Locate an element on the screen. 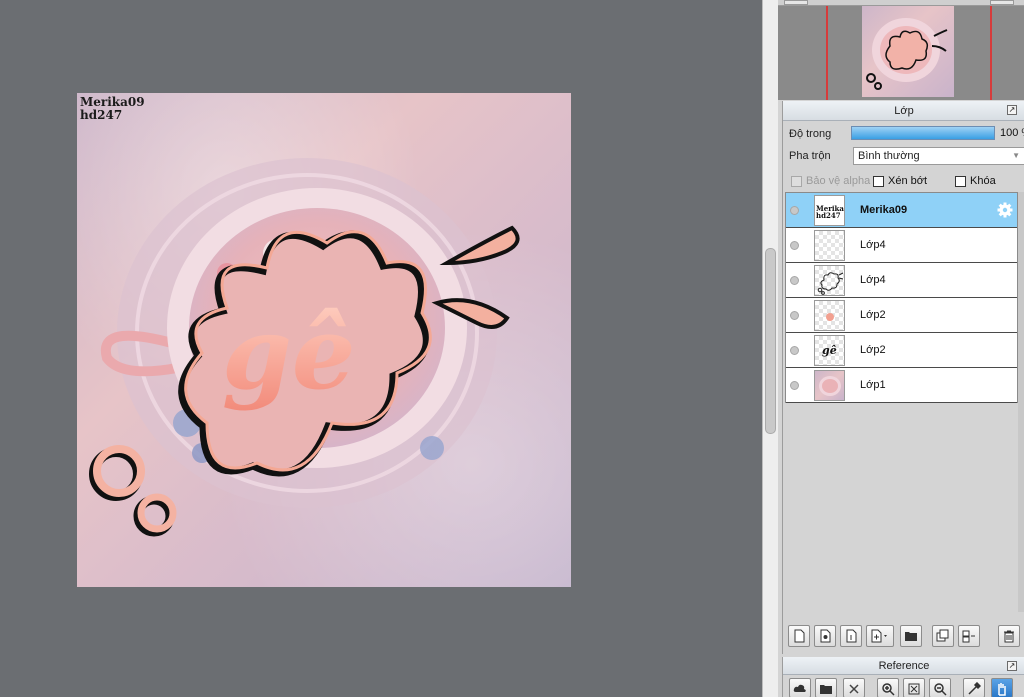 This screenshot has width=1024, height=697. delete-layer-icon is located at coordinates (1009, 636).